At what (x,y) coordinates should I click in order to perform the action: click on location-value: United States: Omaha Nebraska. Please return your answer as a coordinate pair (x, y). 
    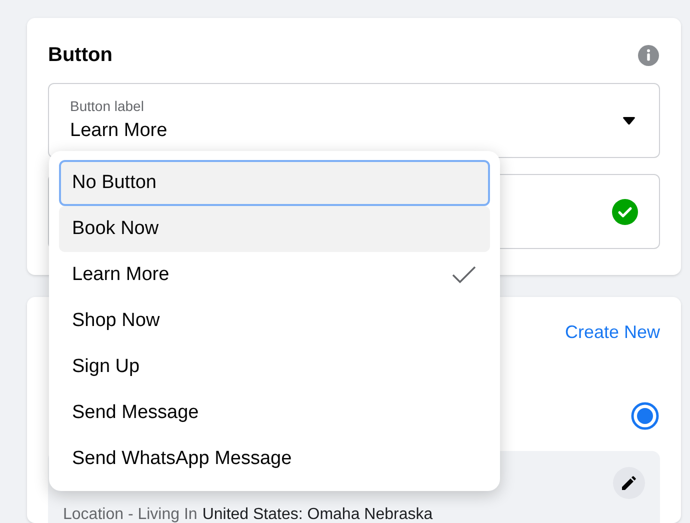
    Looking at the image, I should click on (317, 514).